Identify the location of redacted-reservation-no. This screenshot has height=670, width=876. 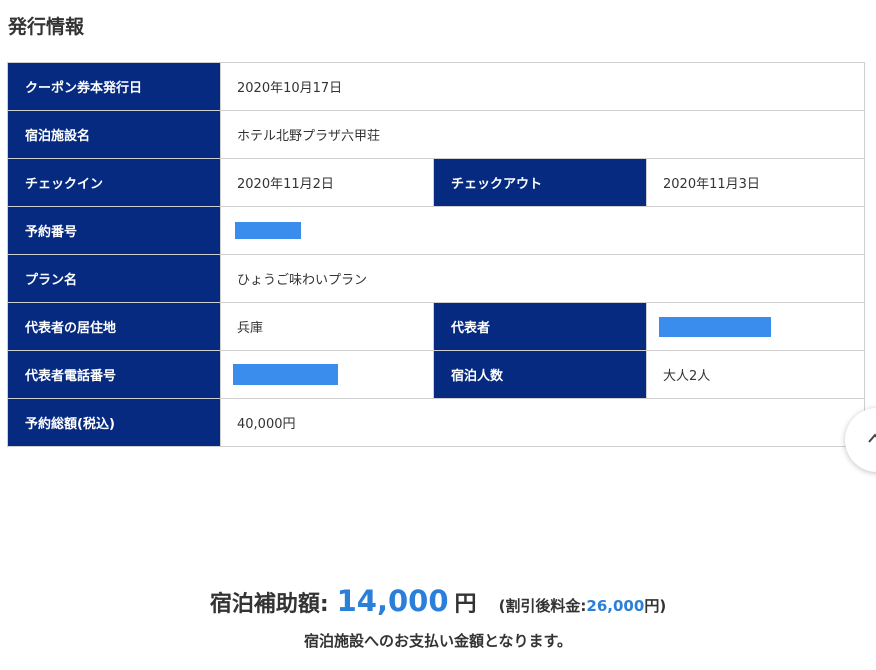
(268, 230).